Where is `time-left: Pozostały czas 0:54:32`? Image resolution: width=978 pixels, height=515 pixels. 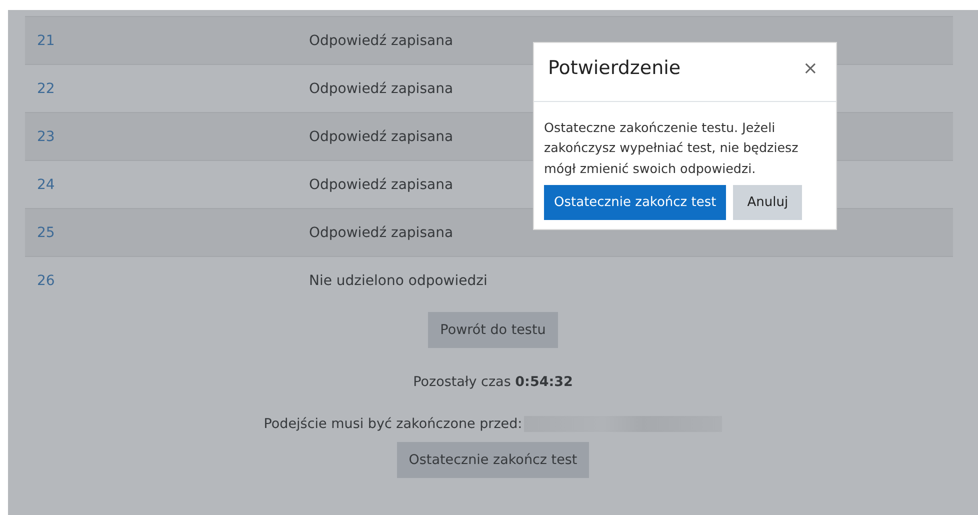 time-left: Pozostały czas 0:54:32 is located at coordinates (493, 382).